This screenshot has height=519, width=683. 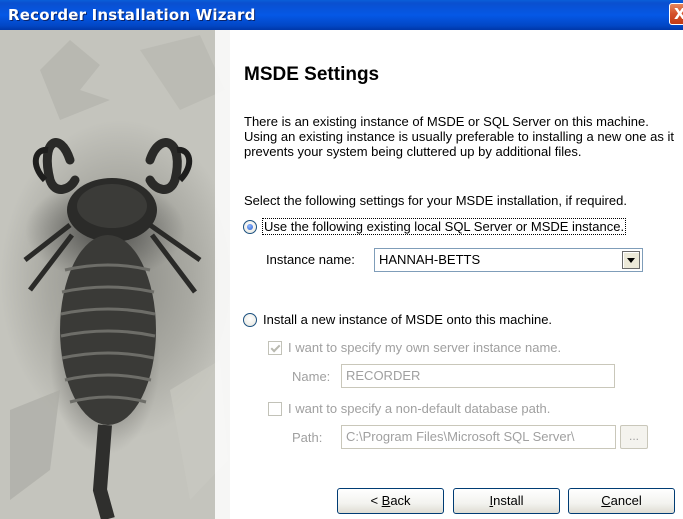 What do you see at coordinates (341, 15) in the screenshot?
I see `title-bar: Recorder Installation Wizard X` at bounding box center [341, 15].